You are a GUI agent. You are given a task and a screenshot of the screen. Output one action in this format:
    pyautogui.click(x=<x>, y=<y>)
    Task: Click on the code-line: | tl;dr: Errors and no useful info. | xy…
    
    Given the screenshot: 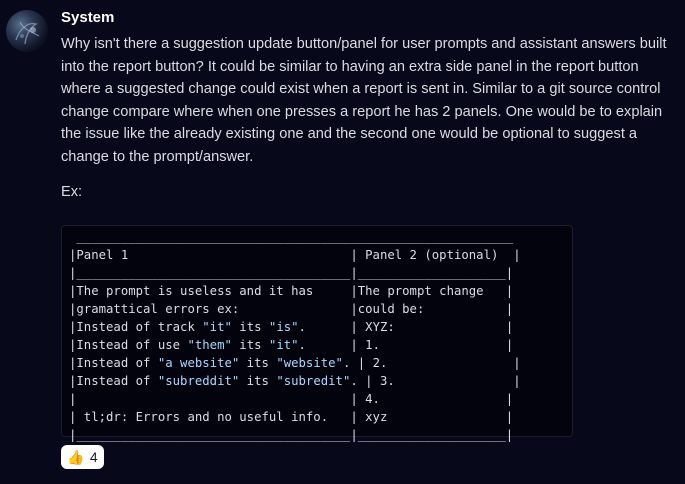 What is the action you would take?
    pyautogui.click(x=291, y=417)
    